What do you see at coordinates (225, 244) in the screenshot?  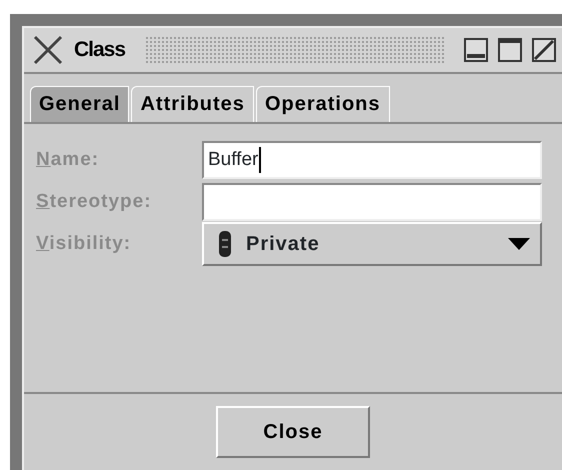 I see `lock-icon` at bounding box center [225, 244].